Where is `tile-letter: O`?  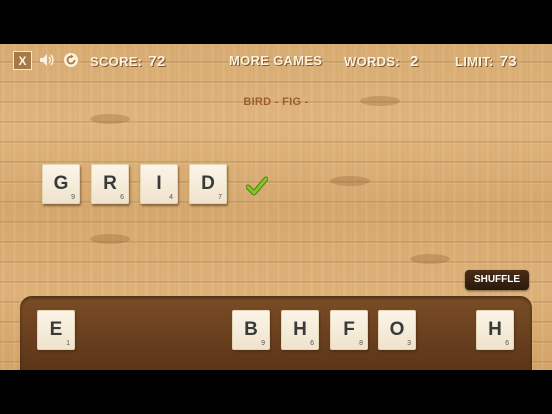 tile-letter: O is located at coordinates (397, 329).